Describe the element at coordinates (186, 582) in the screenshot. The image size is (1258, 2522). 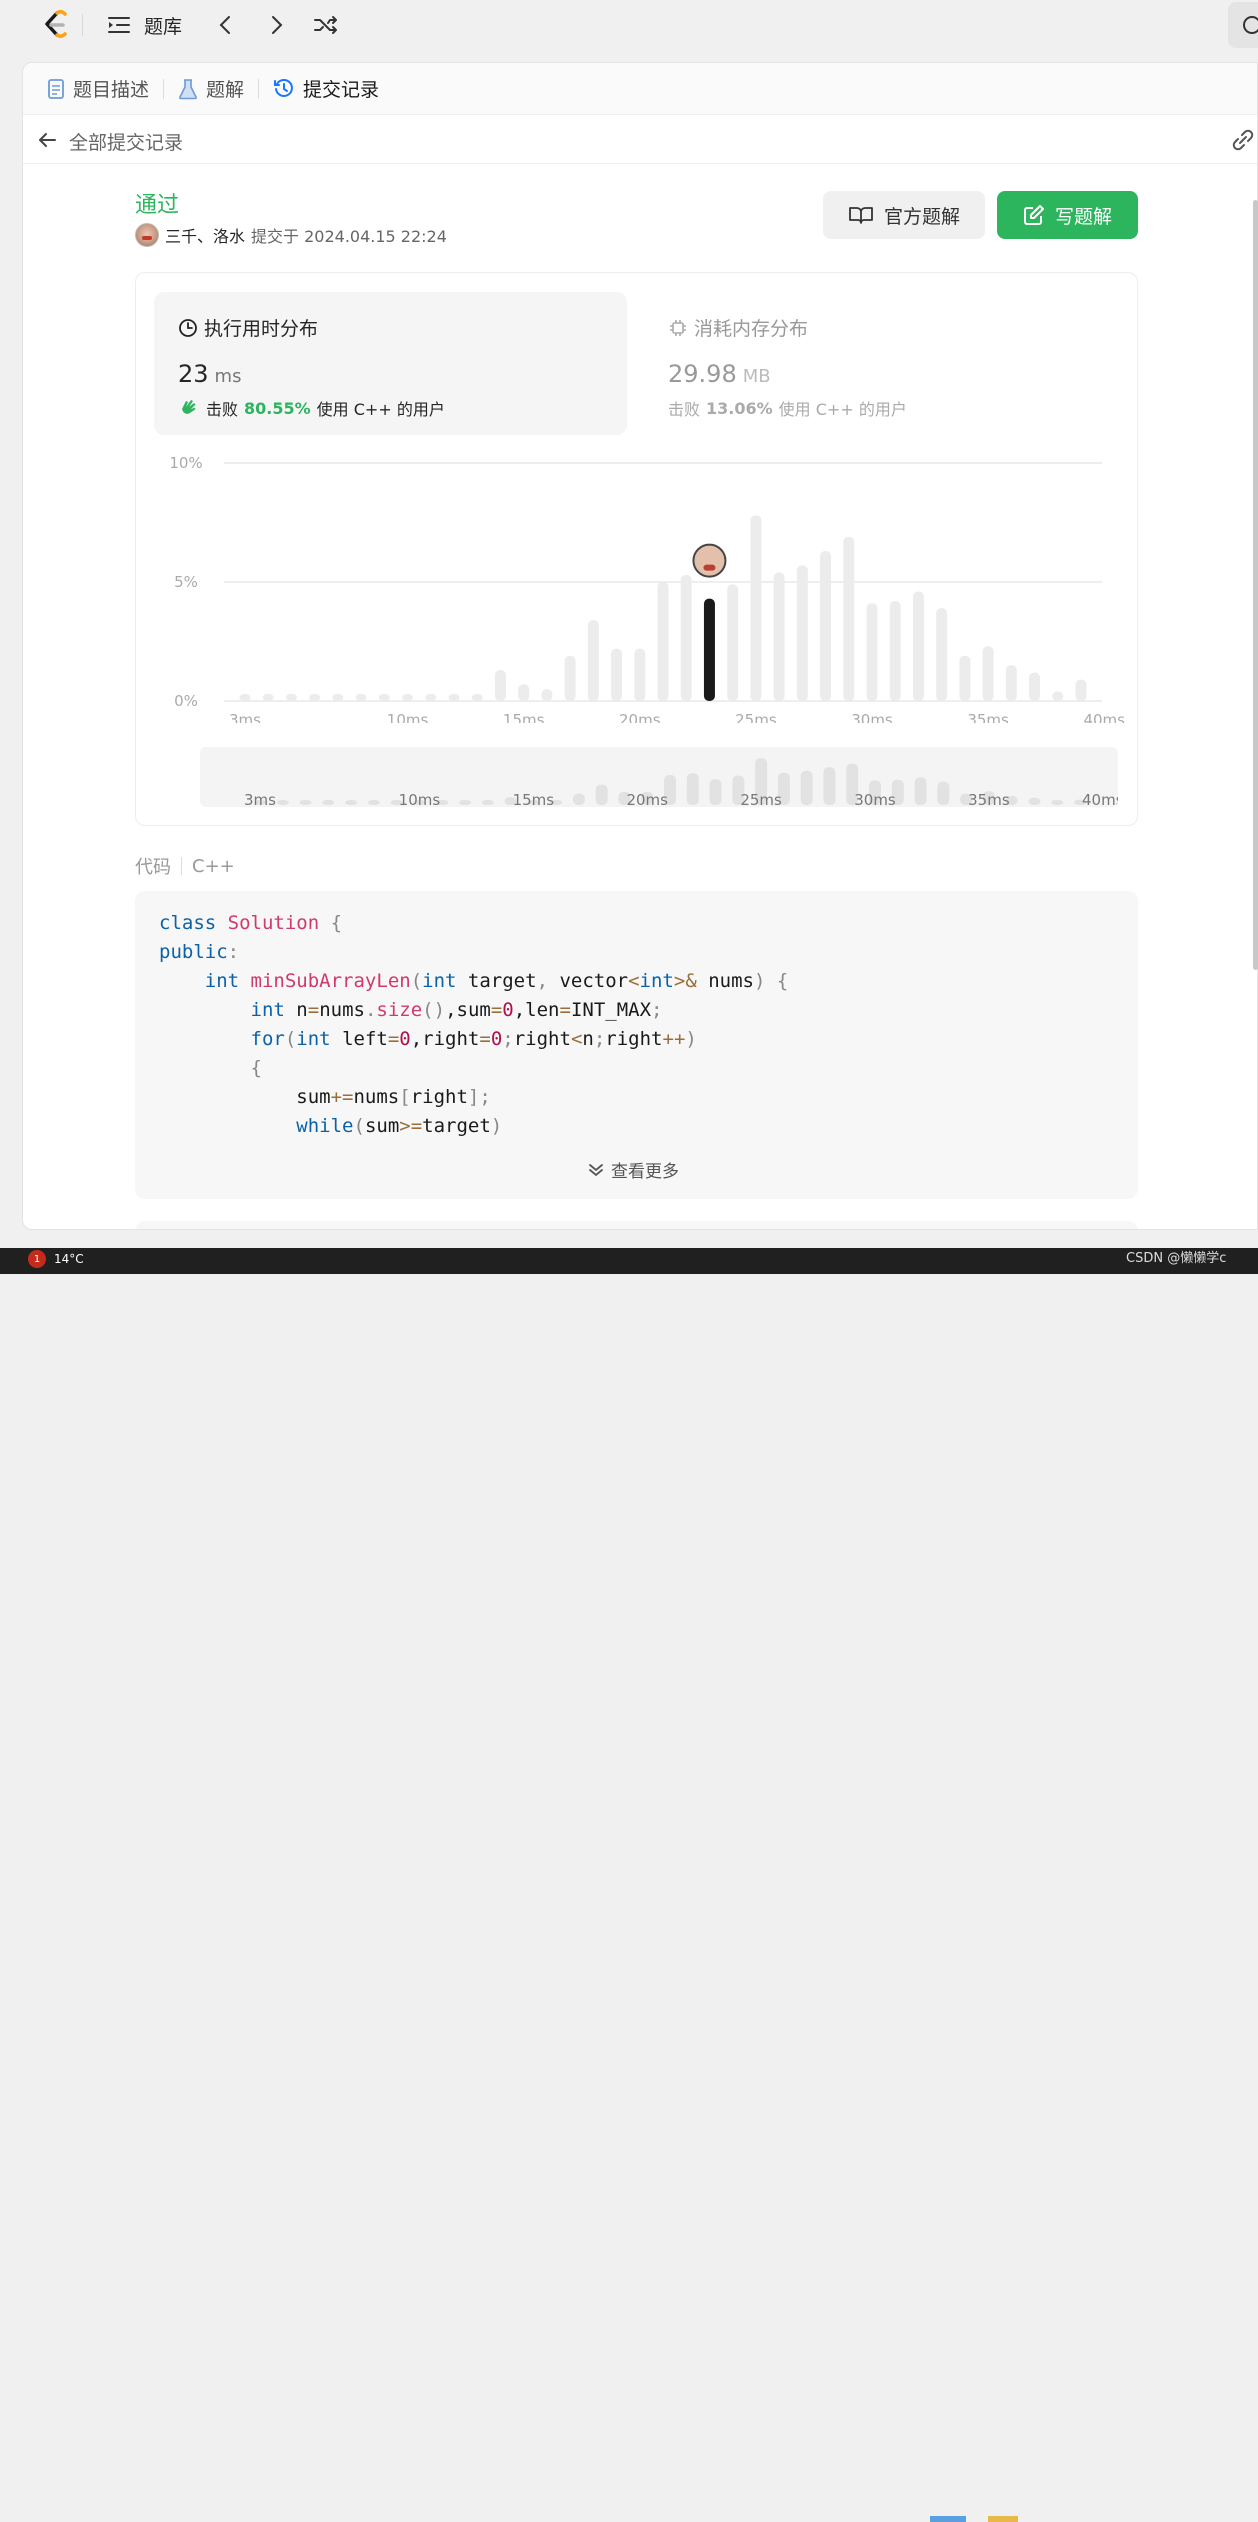
I see `y-tick-label: 5%` at that location.